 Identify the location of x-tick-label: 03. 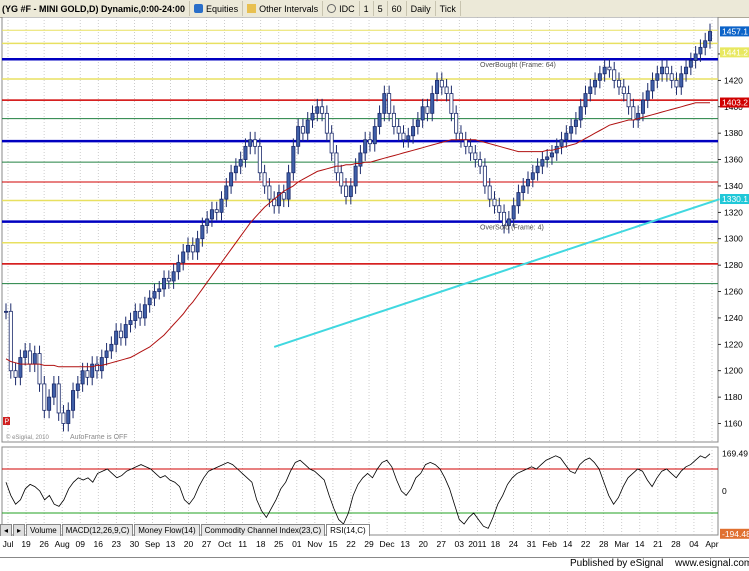
(460, 544).